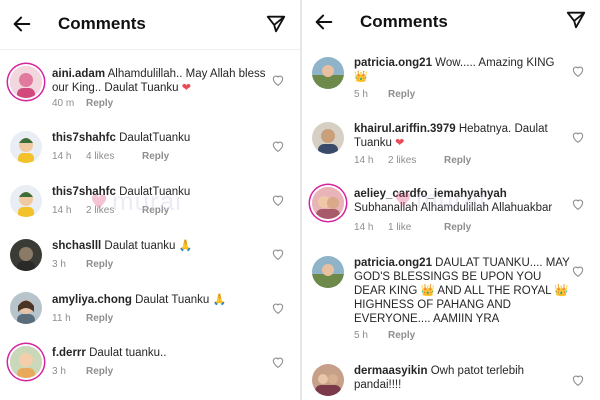 This screenshot has width=600, height=400. Describe the element at coordinates (114, 156) in the screenshot. I see `like-count: 4 likes` at that location.